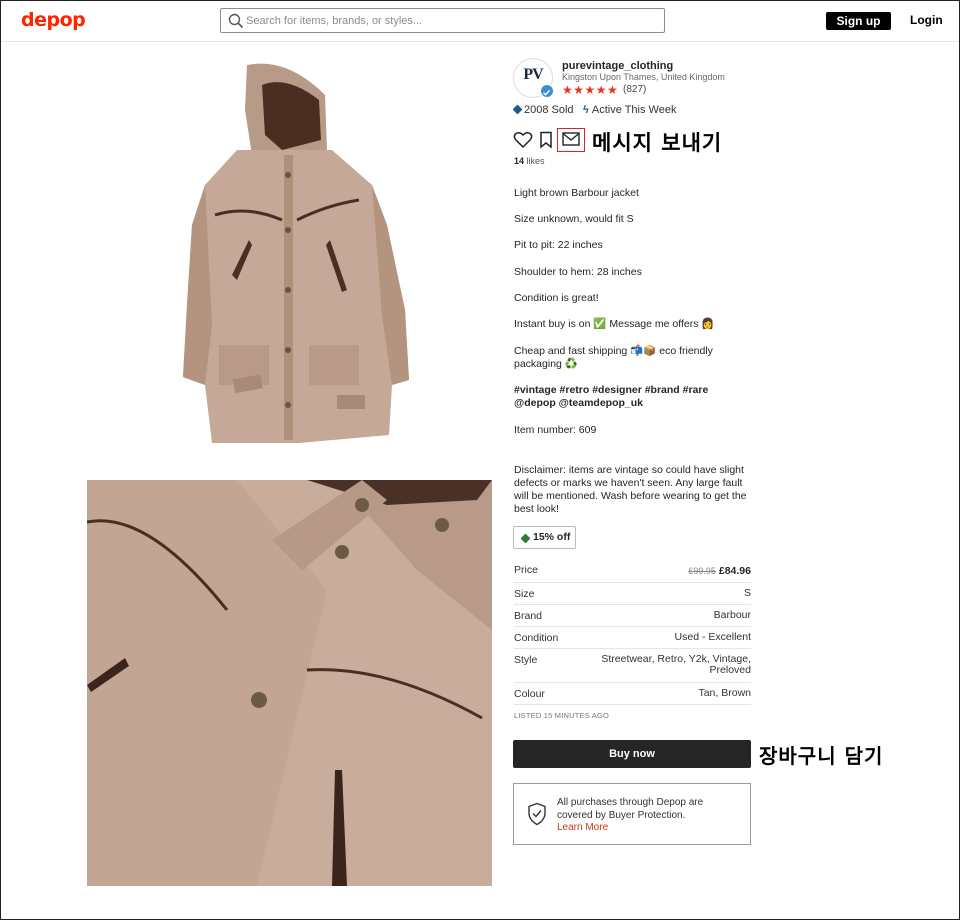 The width and height of the screenshot is (960, 920). Describe the element at coordinates (578, 272) in the screenshot. I see `description-line: Shoulder to hem: 28 inches` at that location.